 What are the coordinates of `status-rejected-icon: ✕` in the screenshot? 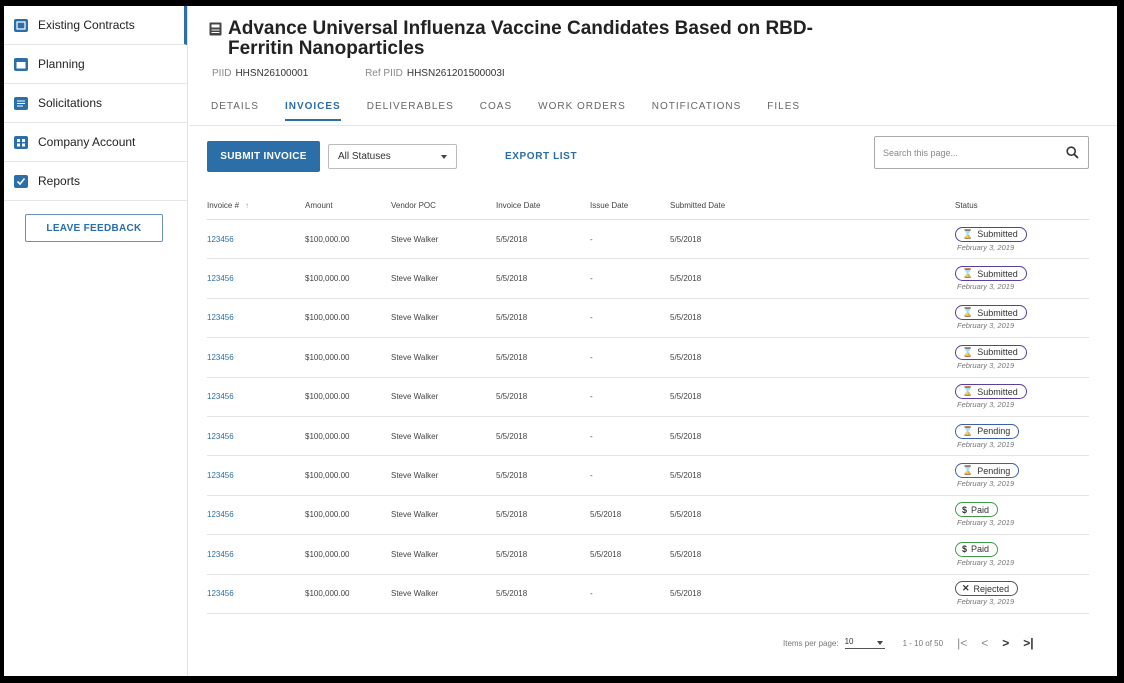 It's located at (966, 588).